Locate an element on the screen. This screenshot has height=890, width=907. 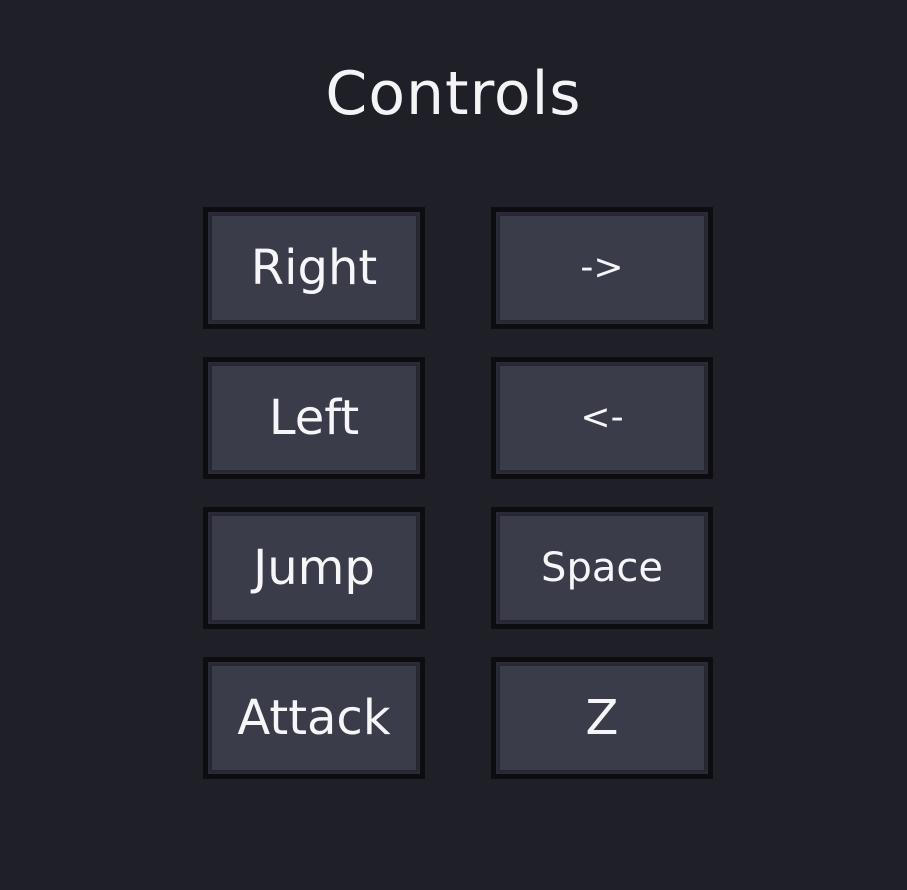
action-attack-button: Attack is located at coordinates (314, 718).